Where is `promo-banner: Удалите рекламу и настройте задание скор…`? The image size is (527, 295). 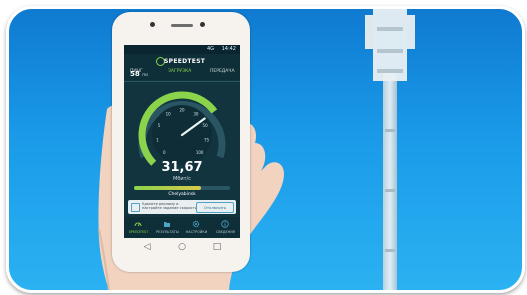 promo-banner: Удалите рекламу и настройте задание скор… is located at coordinates (182, 207).